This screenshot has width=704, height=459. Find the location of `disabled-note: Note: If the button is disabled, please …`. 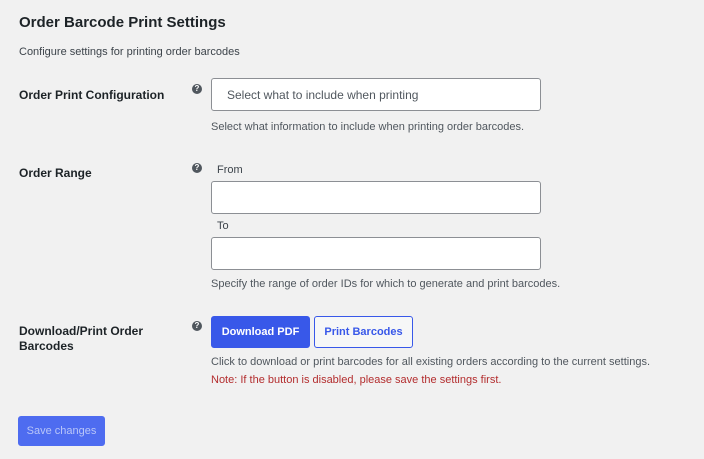

disabled-note: Note: If the button is disabled, please … is located at coordinates (356, 380).